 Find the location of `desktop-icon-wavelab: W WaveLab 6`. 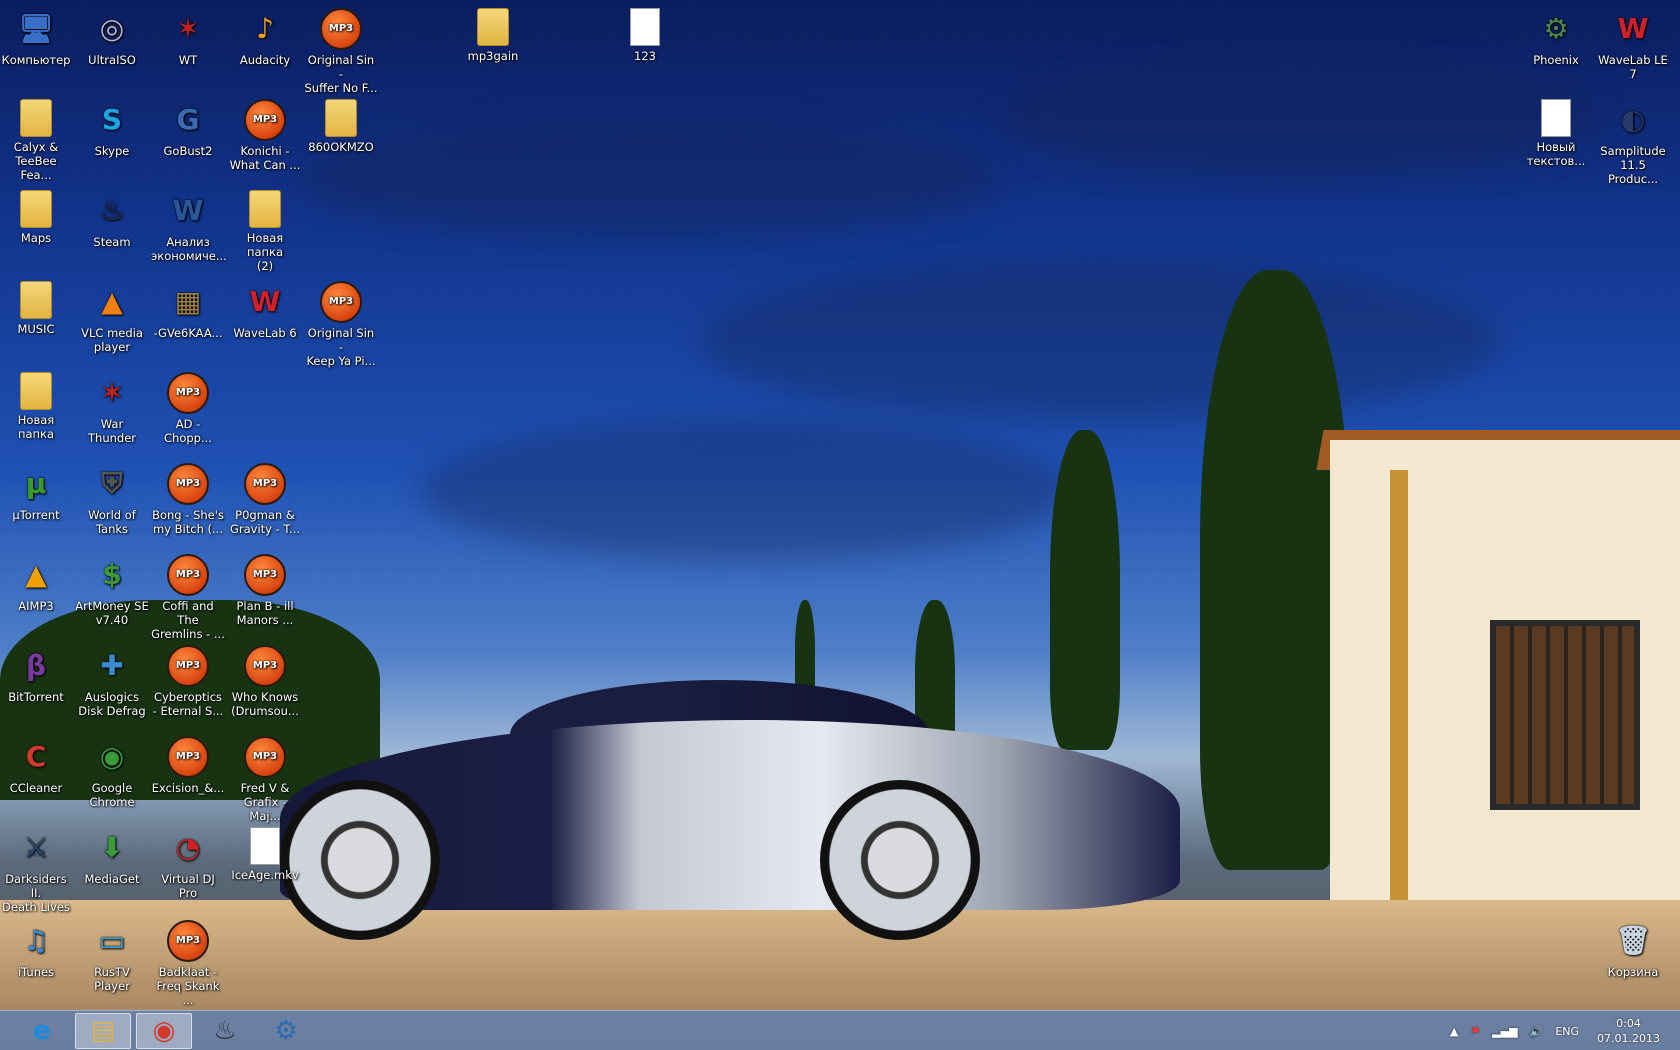

desktop-icon-wavelab: W WaveLab 6 is located at coordinates (265, 311).